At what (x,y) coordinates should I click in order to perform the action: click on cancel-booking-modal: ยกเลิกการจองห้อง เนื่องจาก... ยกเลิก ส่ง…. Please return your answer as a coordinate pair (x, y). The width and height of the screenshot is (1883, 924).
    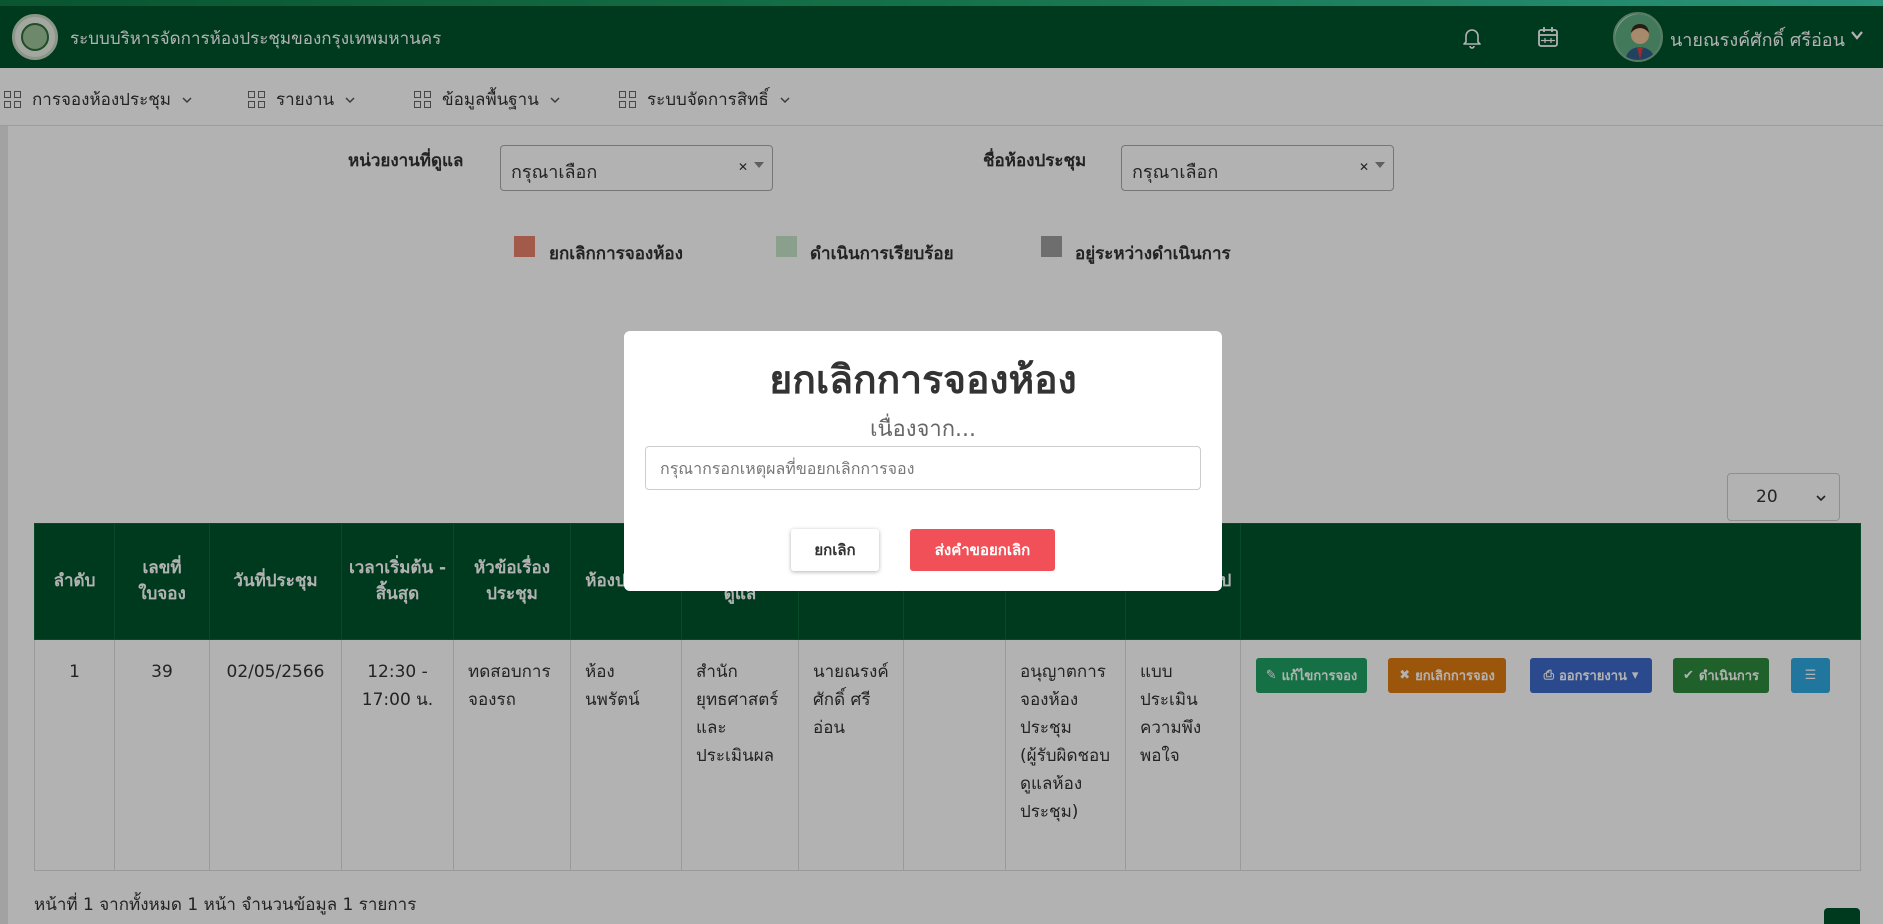
    Looking at the image, I should click on (923, 461).